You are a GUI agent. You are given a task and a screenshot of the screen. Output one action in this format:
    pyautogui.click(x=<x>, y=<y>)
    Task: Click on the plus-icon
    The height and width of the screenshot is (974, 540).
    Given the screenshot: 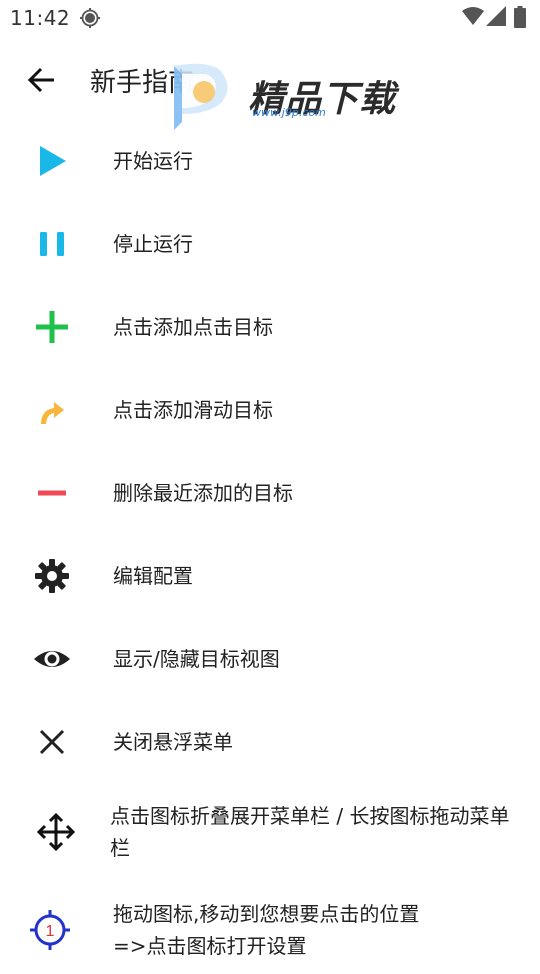 What is the action you would take?
    pyautogui.click(x=52, y=326)
    